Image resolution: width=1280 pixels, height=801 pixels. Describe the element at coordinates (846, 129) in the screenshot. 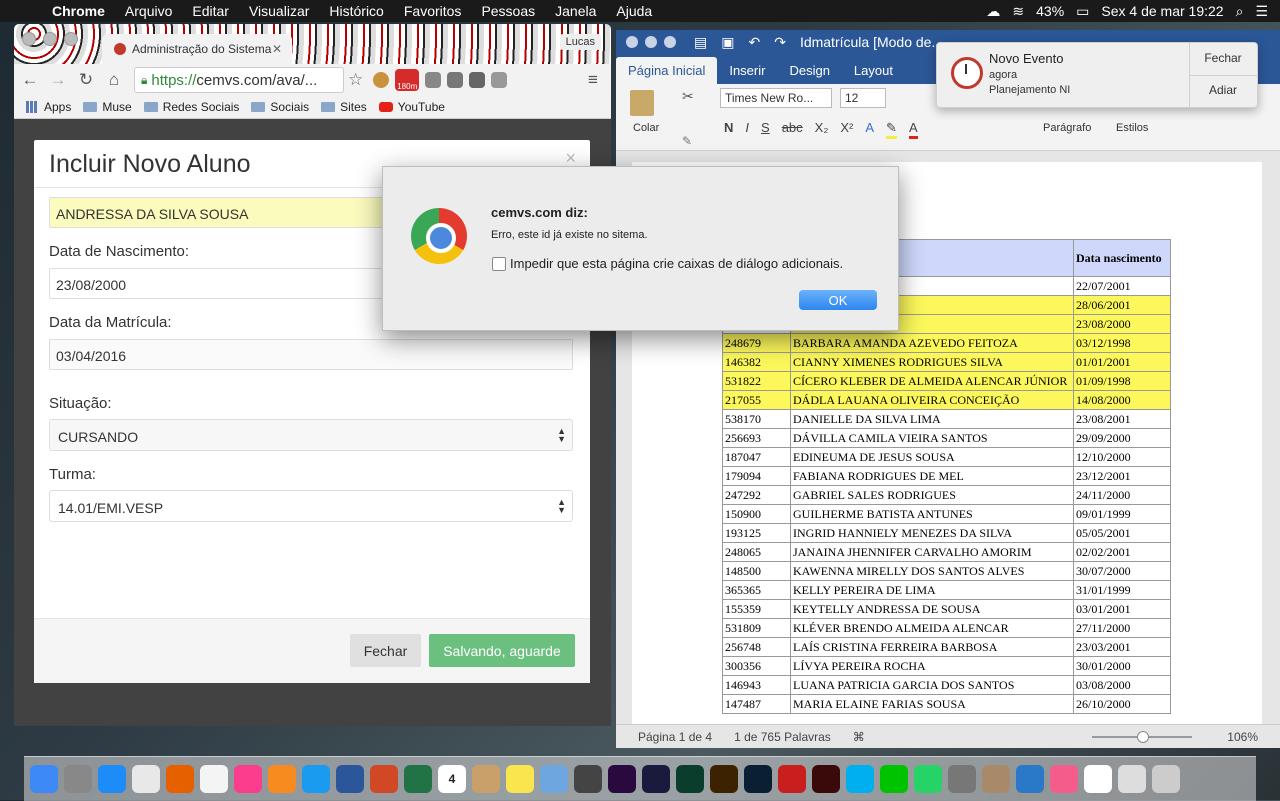

I see `superscript-button: X²` at that location.